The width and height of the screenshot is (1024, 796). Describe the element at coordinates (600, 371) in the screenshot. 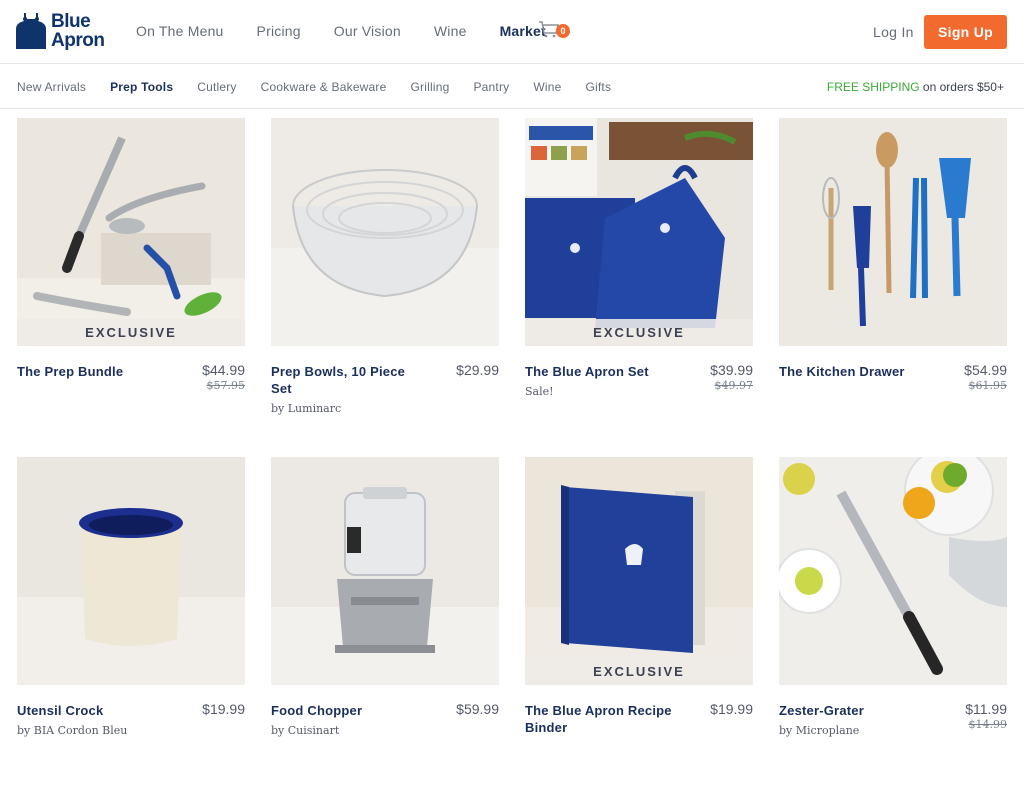

I see `product-name: The Blue Apron Set` at that location.